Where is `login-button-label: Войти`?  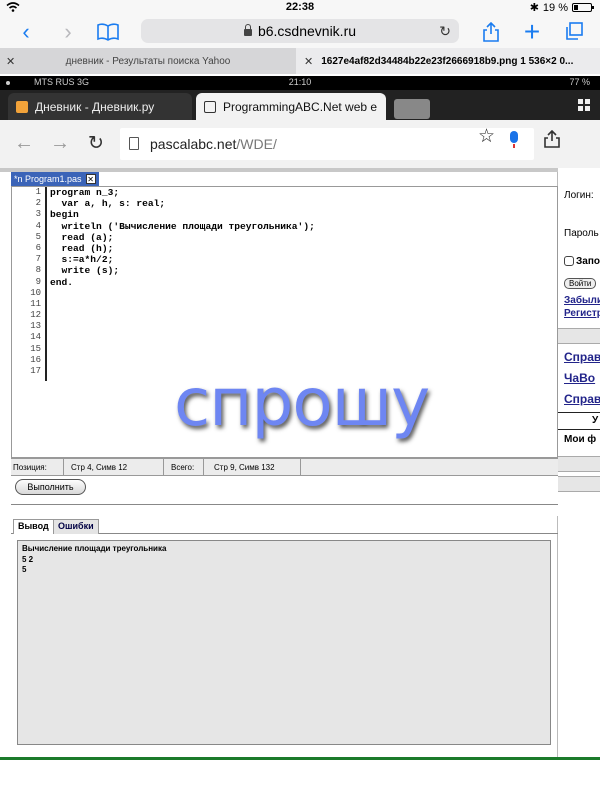
login-button-label: Войти is located at coordinates (580, 283).